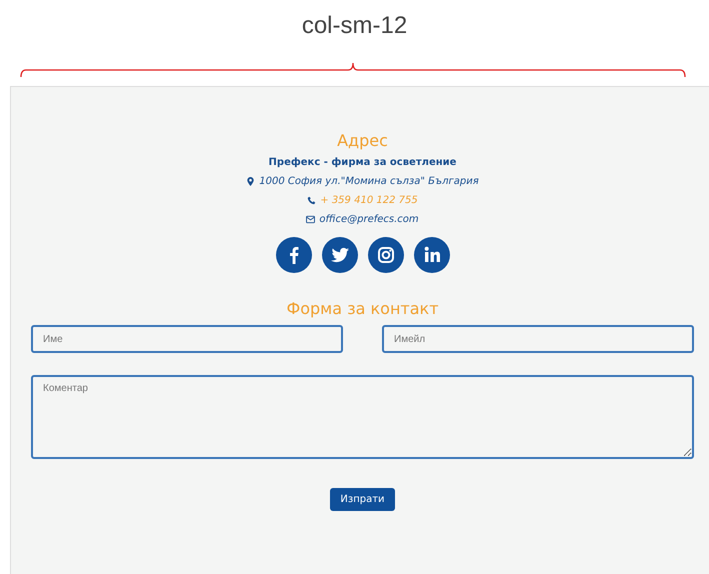  What do you see at coordinates (311, 219) in the screenshot?
I see `envelope-icon` at bounding box center [311, 219].